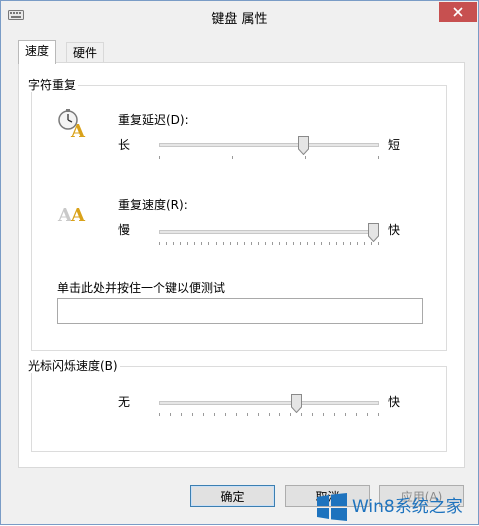 The image size is (479, 526). What do you see at coordinates (153, 120) in the screenshot?
I see `repeat-delay-label: 重复延迟(D):` at bounding box center [153, 120].